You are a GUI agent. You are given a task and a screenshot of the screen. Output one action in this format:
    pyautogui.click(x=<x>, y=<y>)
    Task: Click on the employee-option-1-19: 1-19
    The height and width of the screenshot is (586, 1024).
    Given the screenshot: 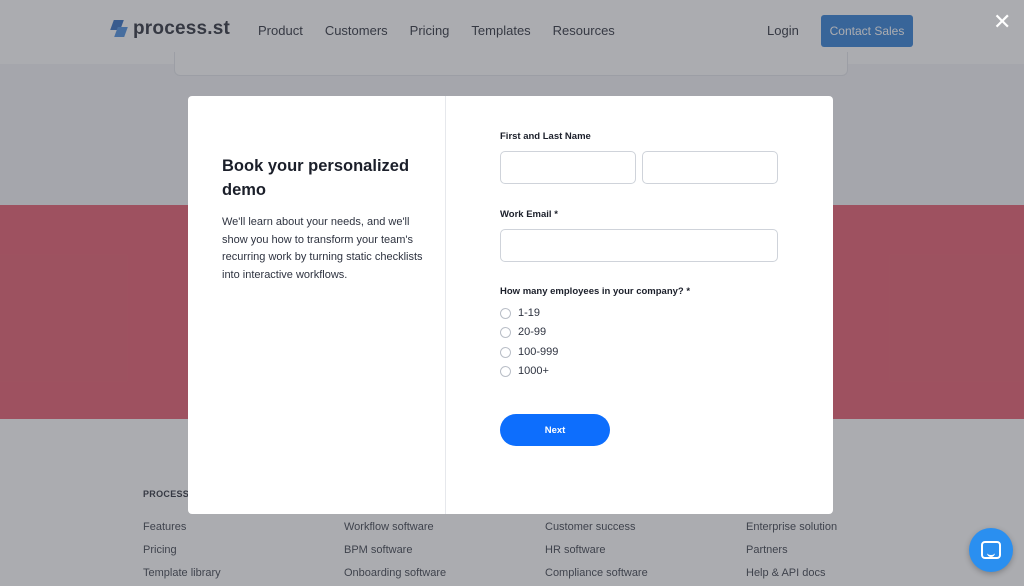 What is the action you would take?
    pyautogui.click(x=520, y=313)
    